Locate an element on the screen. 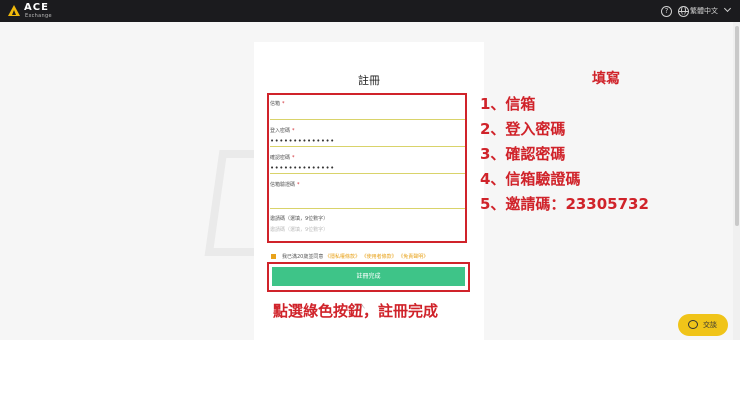 This screenshot has height=416, width=740. annotation-step-3: 3、確認密碼 is located at coordinates (523, 154).